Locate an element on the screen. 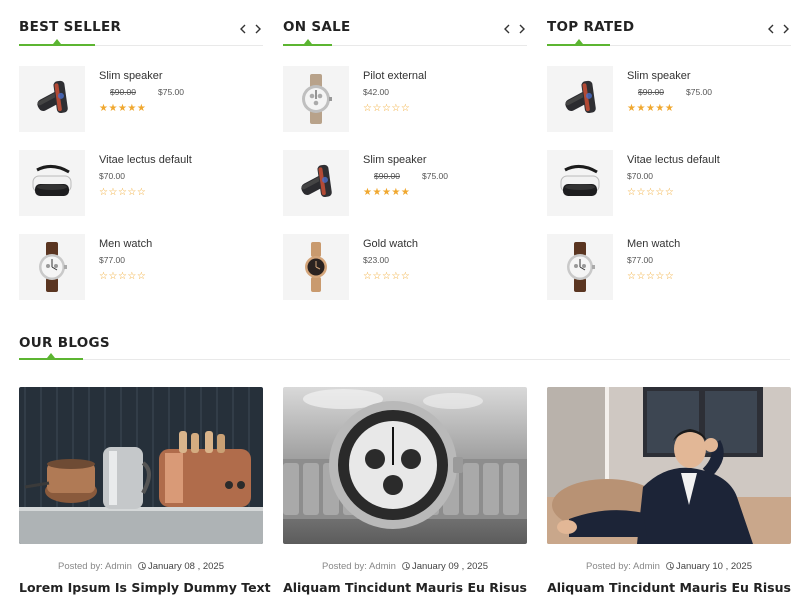 This screenshot has height=596, width=811. blog-meta: Posted by: Admin January 10 , 2025 is located at coordinates (669, 566).